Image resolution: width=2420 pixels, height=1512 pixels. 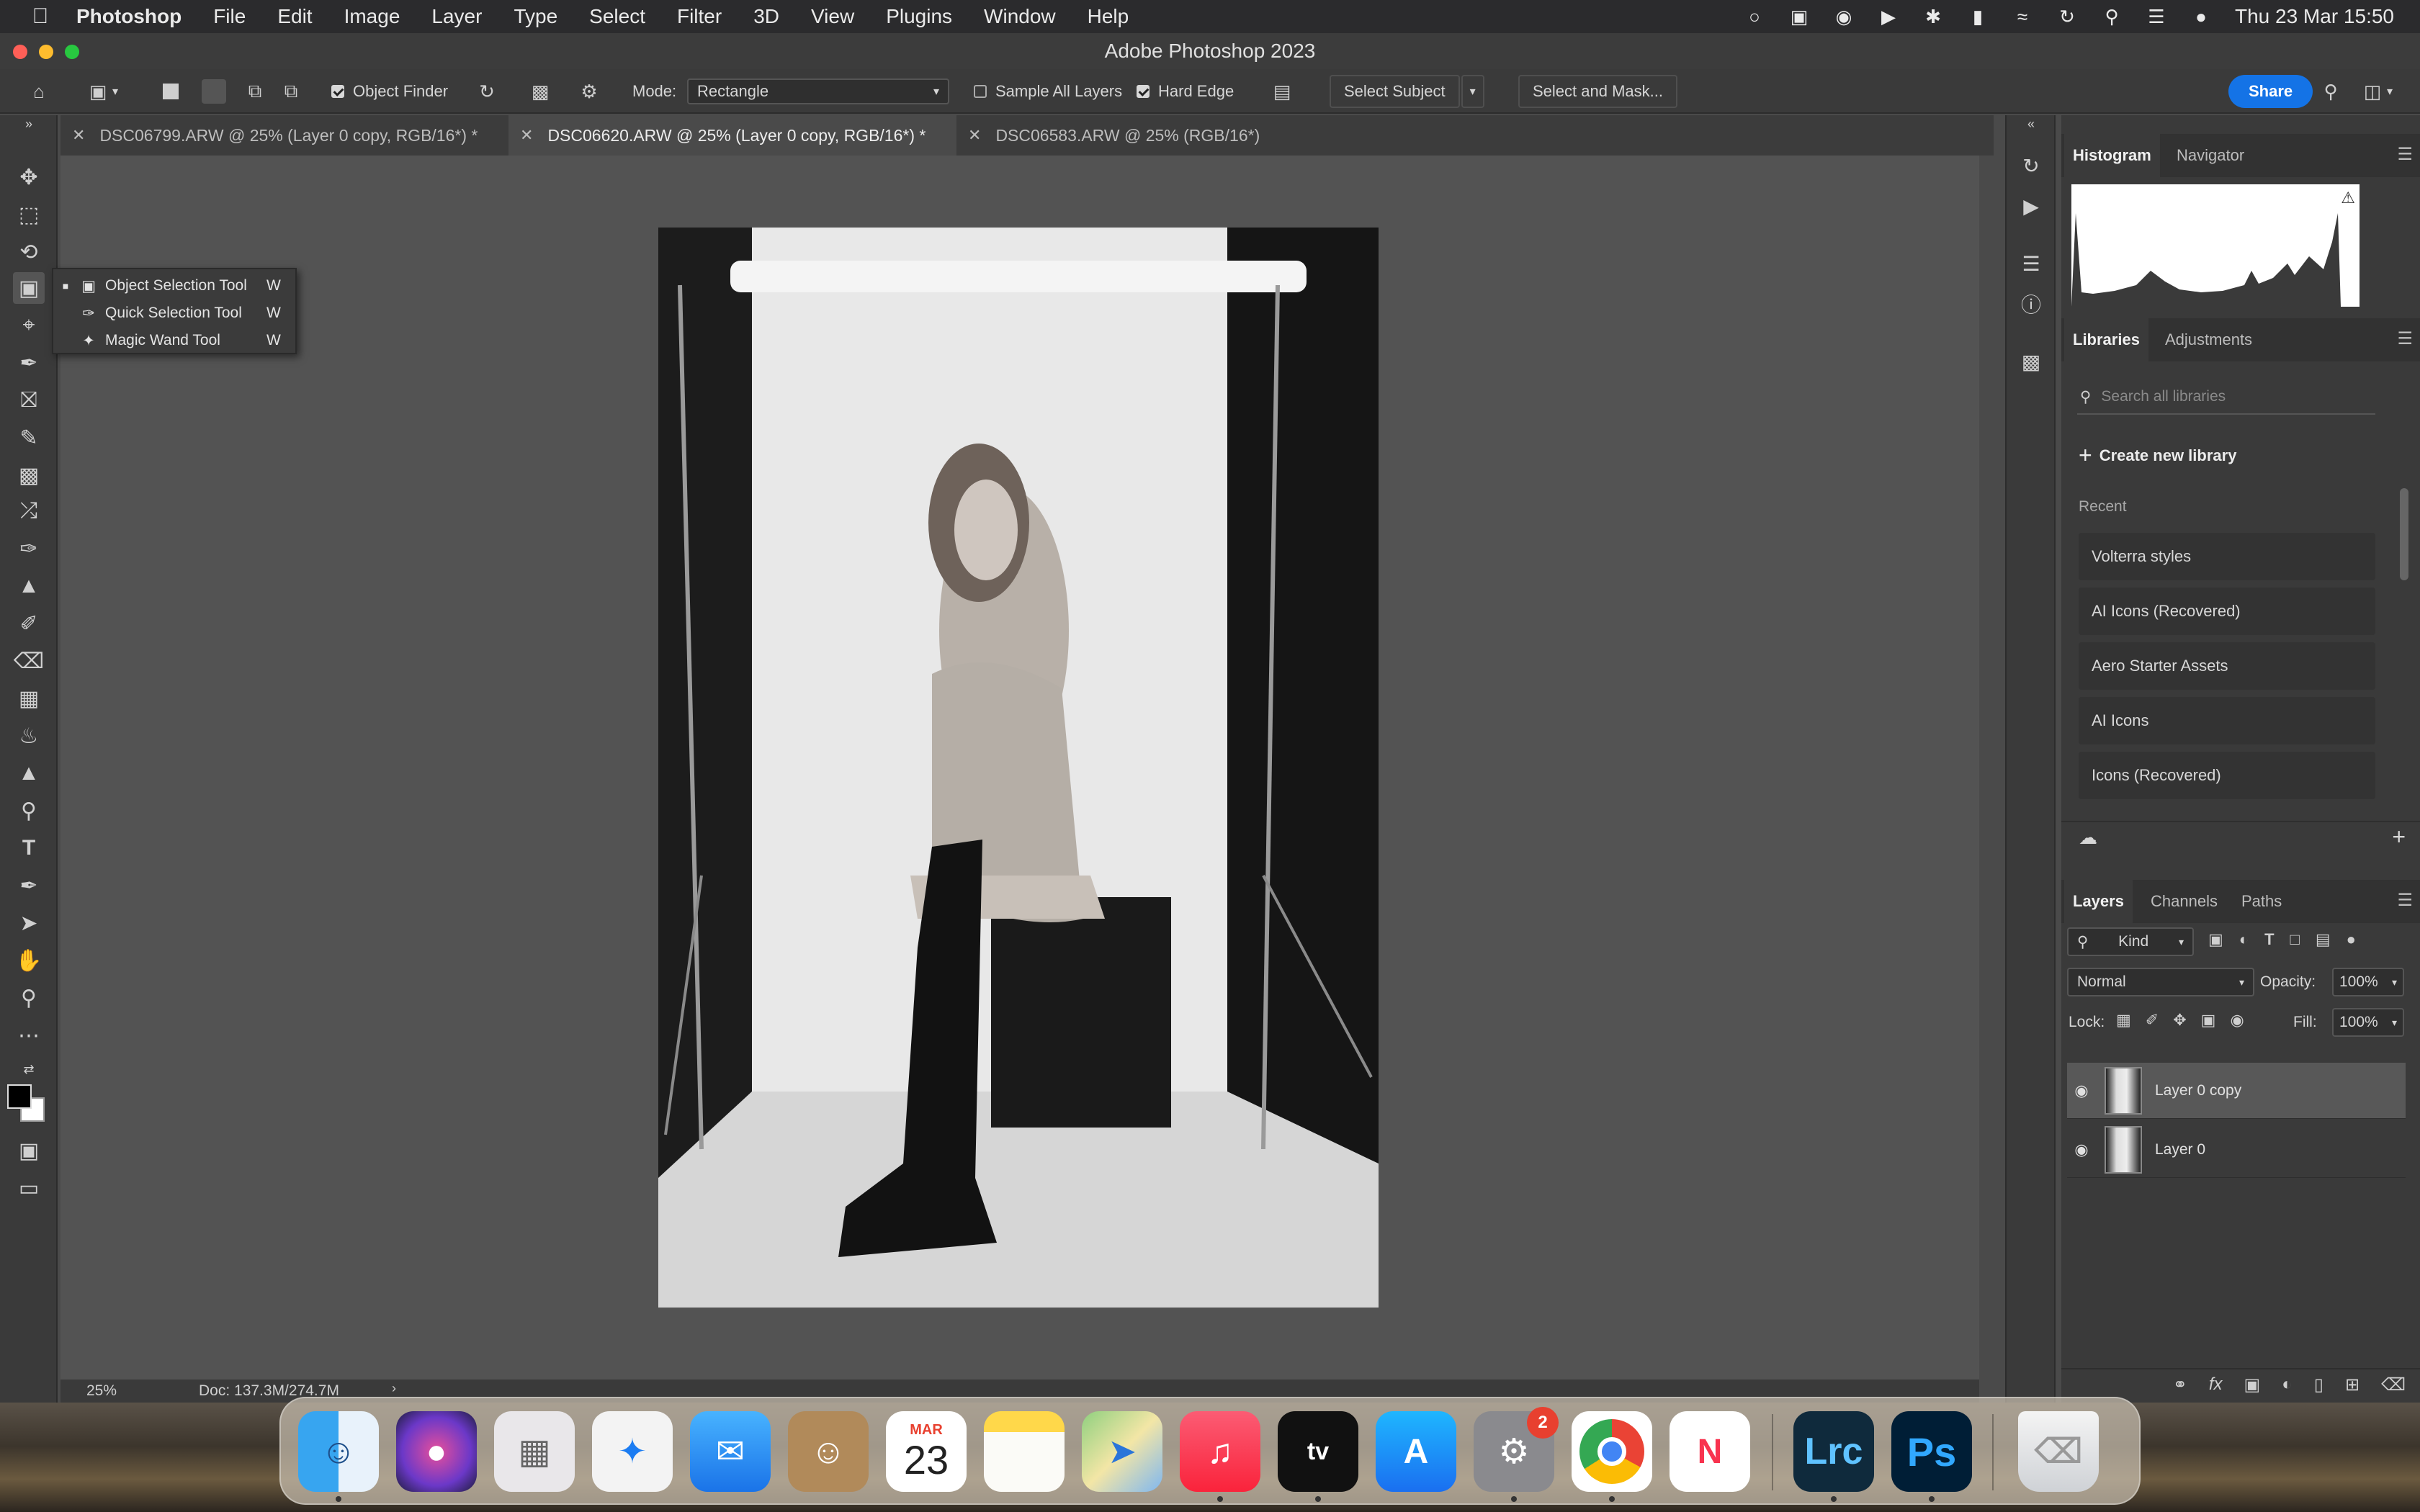 I want to click on object-finder-checkbox, so click(x=337, y=91).